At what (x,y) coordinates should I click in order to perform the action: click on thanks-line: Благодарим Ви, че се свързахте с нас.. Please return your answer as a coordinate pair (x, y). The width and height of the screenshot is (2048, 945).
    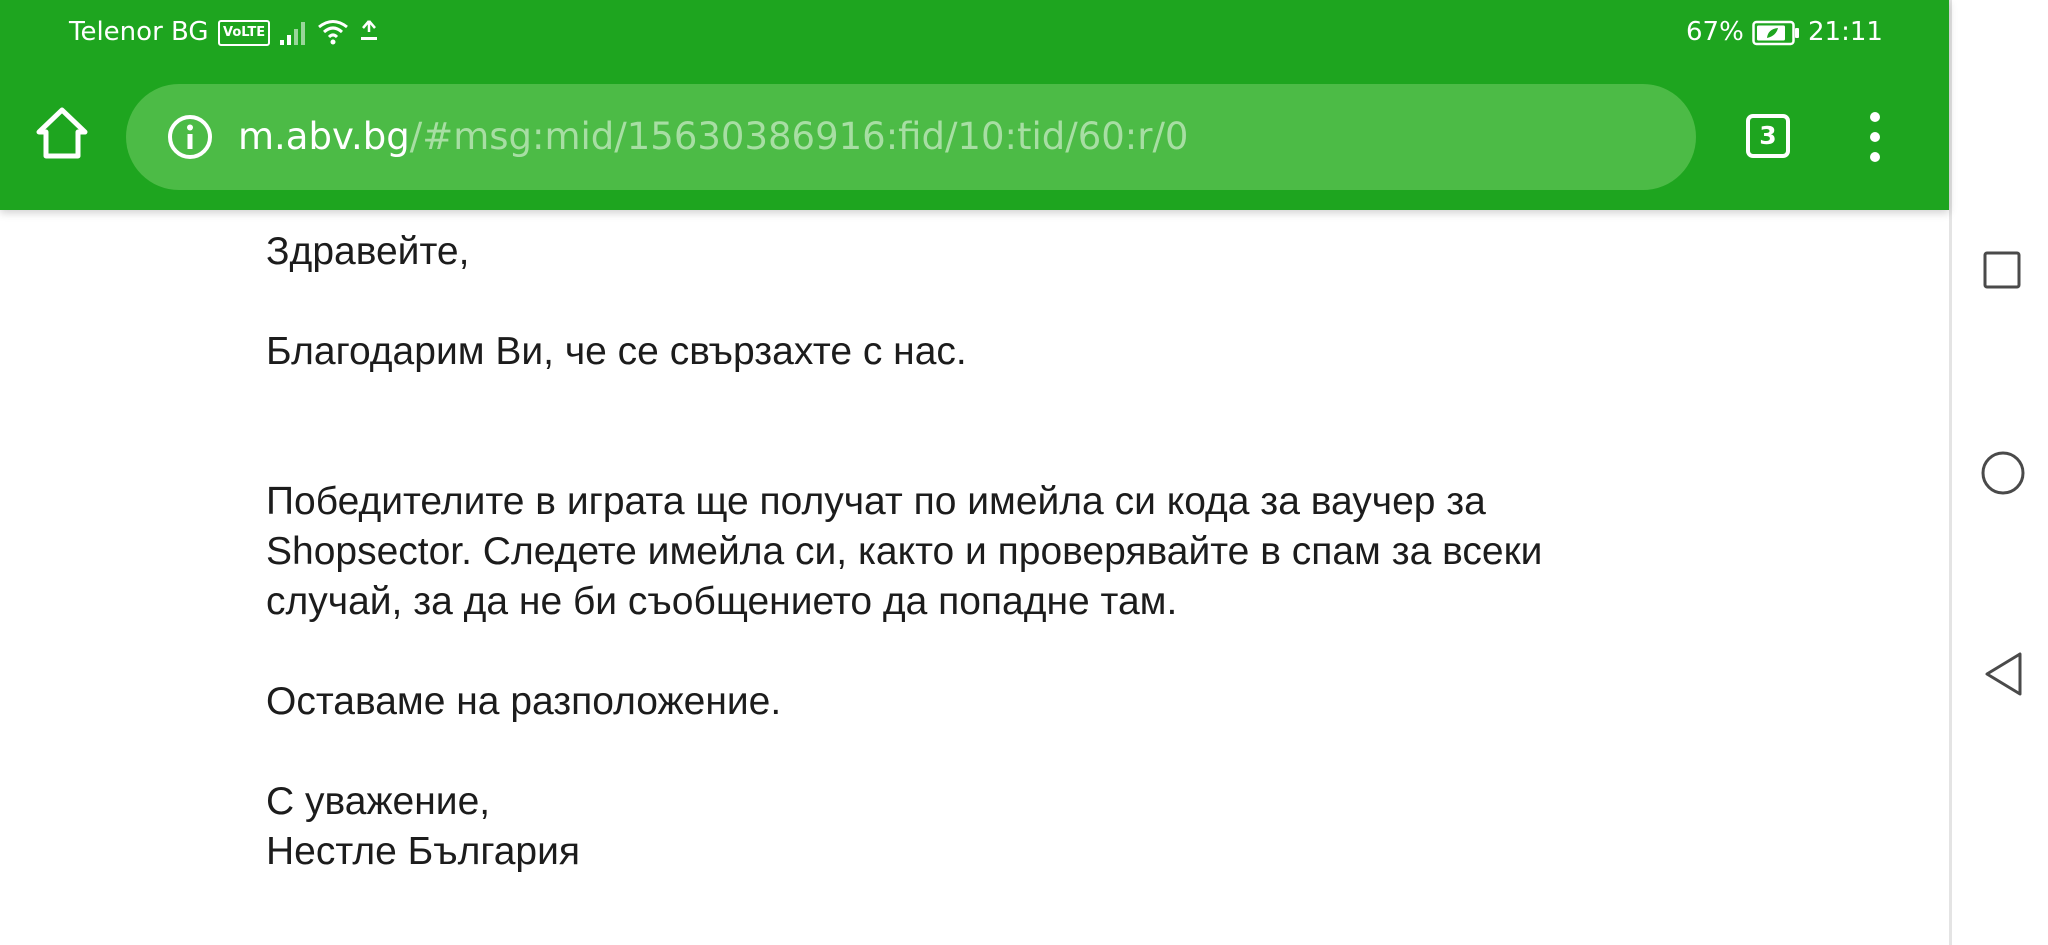
    Looking at the image, I should click on (616, 351).